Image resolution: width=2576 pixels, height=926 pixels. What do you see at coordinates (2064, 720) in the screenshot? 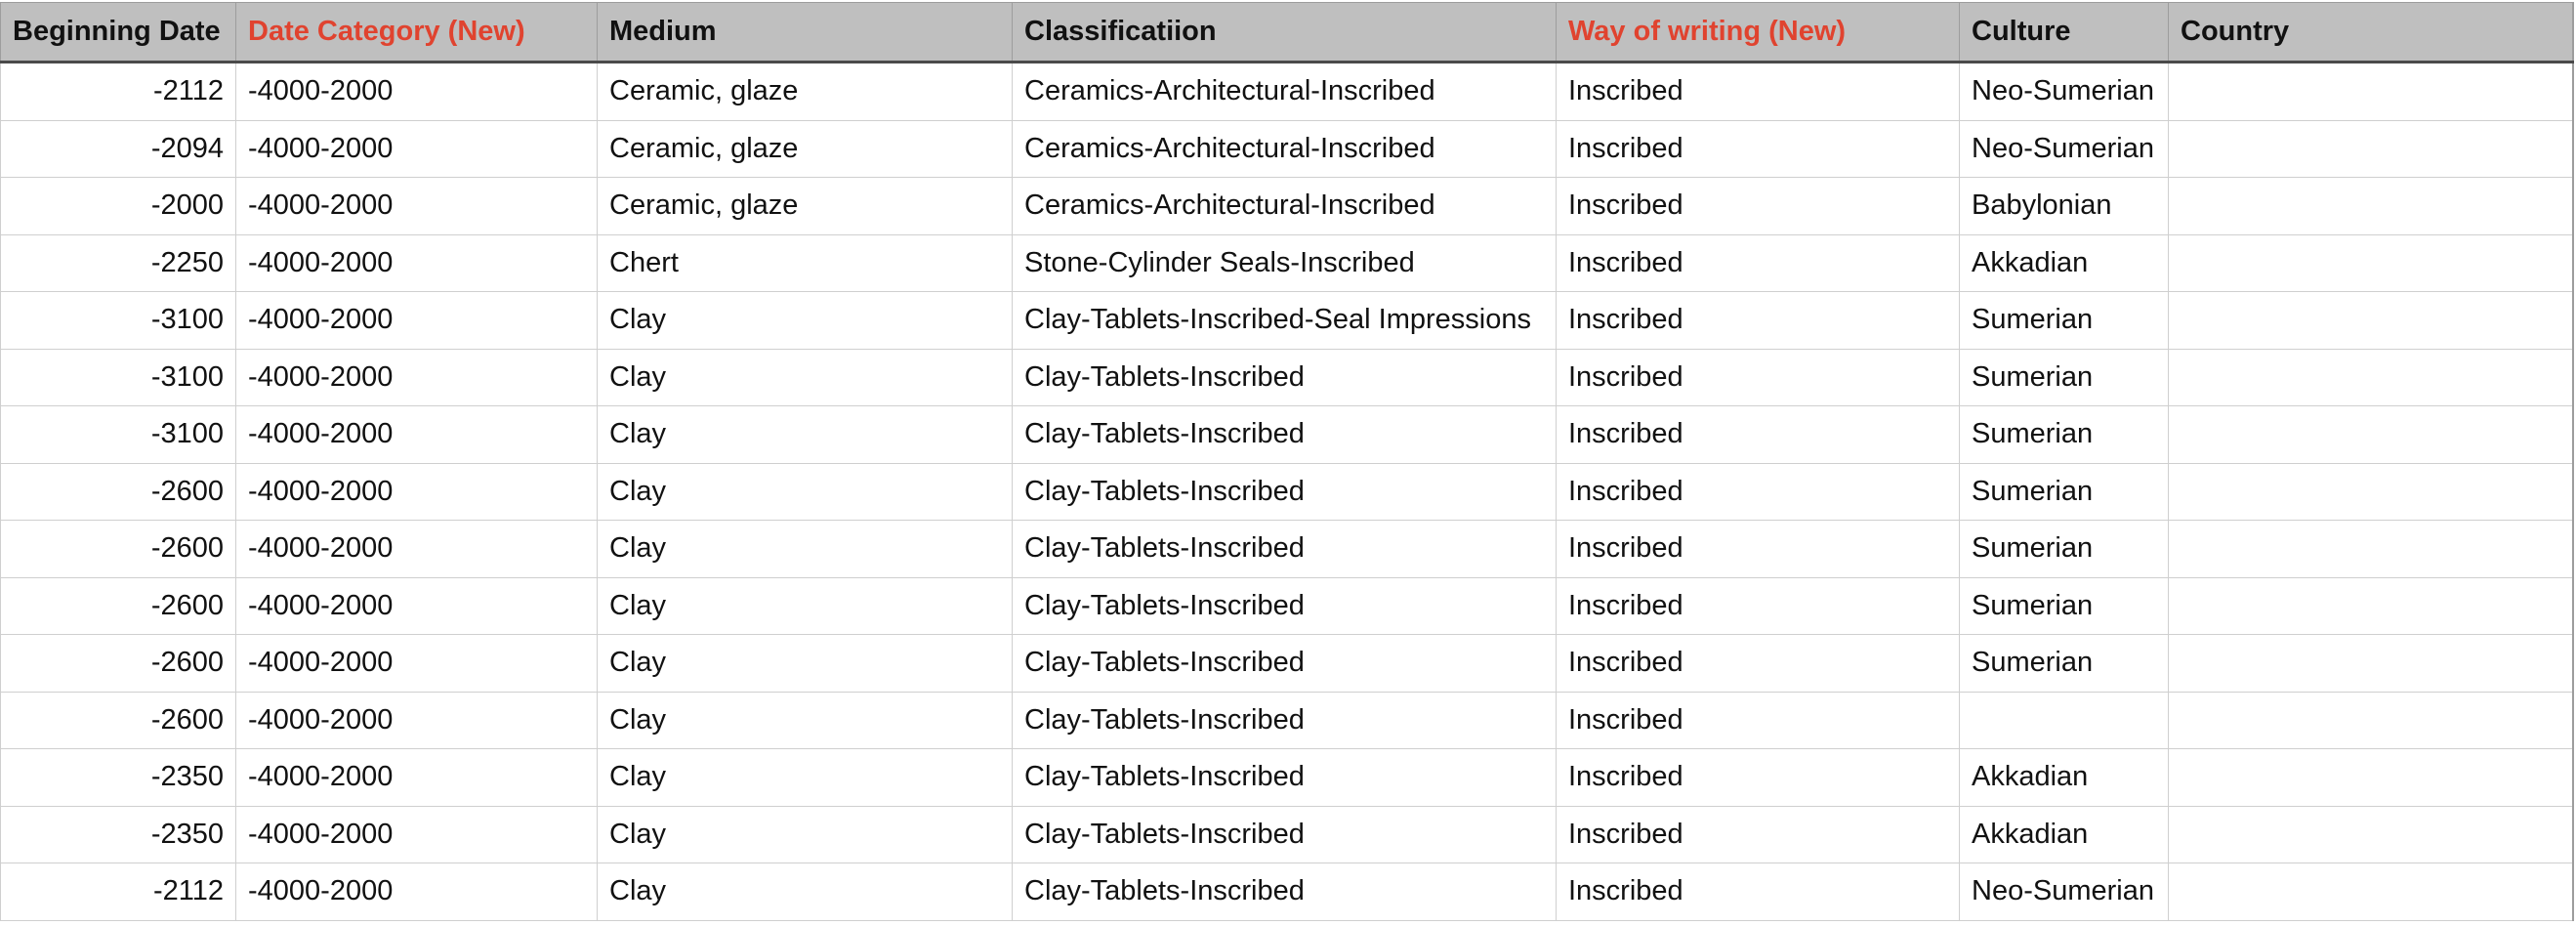
I see `culture-cell` at bounding box center [2064, 720].